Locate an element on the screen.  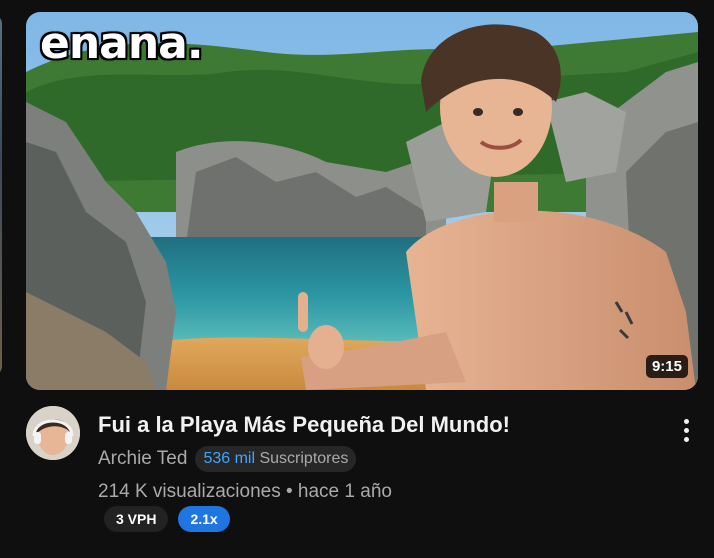
channel-row: Archie Ted 536 mil Suscriptores is located at coordinates (227, 459).